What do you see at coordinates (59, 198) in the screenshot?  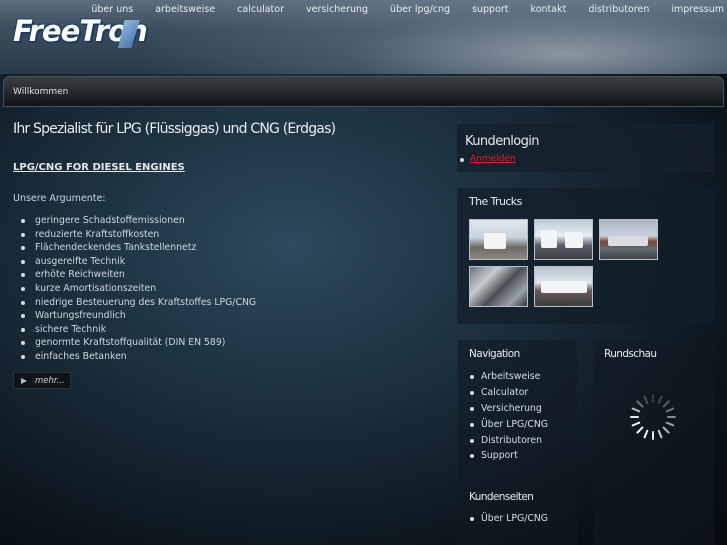 I see `arguments-lead: Unsere Argumente:` at bounding box center [59, 198].